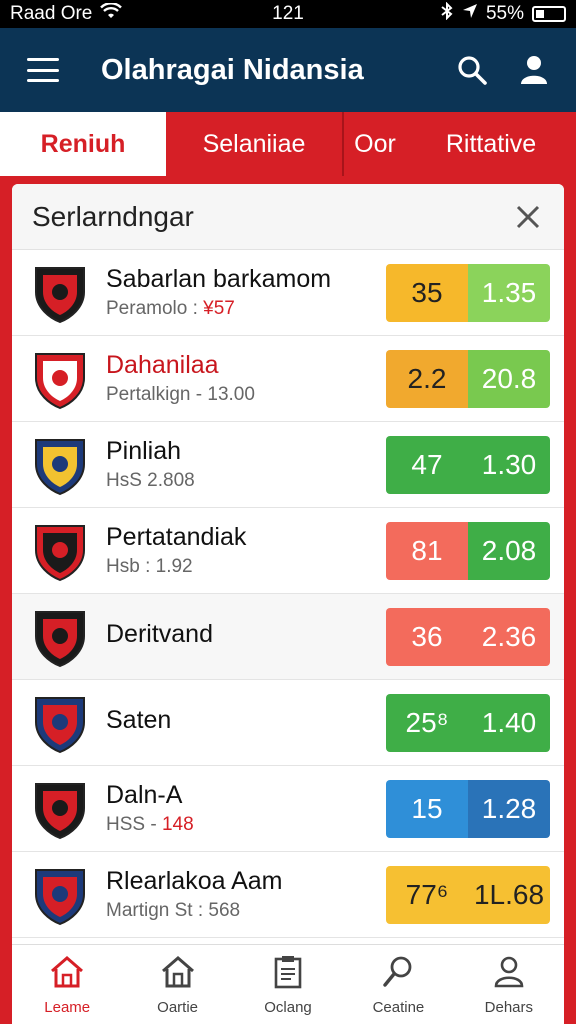  What do you see at coordinates (176, 537) in the screenshot?
I see `team-name: Pertatandiak` at bounding box center [176, 537].